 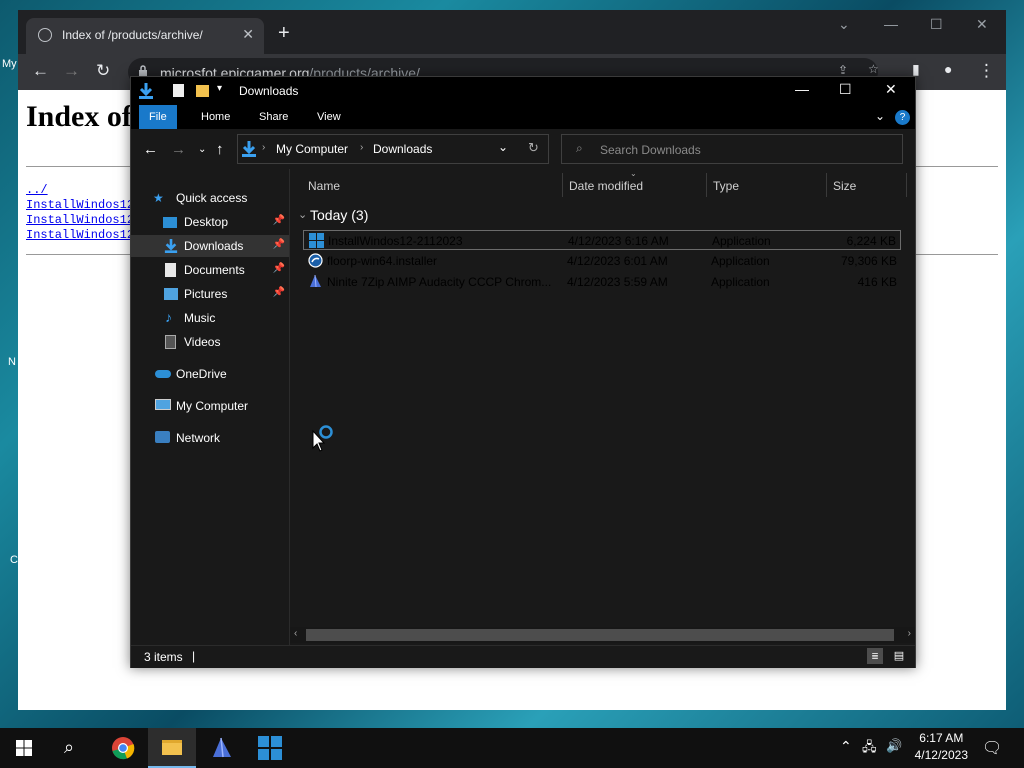 What do you see at coordinates (986, 71) in the screenshot?
I see `menu-icon: ⋮` at bounding box center [986, 71].